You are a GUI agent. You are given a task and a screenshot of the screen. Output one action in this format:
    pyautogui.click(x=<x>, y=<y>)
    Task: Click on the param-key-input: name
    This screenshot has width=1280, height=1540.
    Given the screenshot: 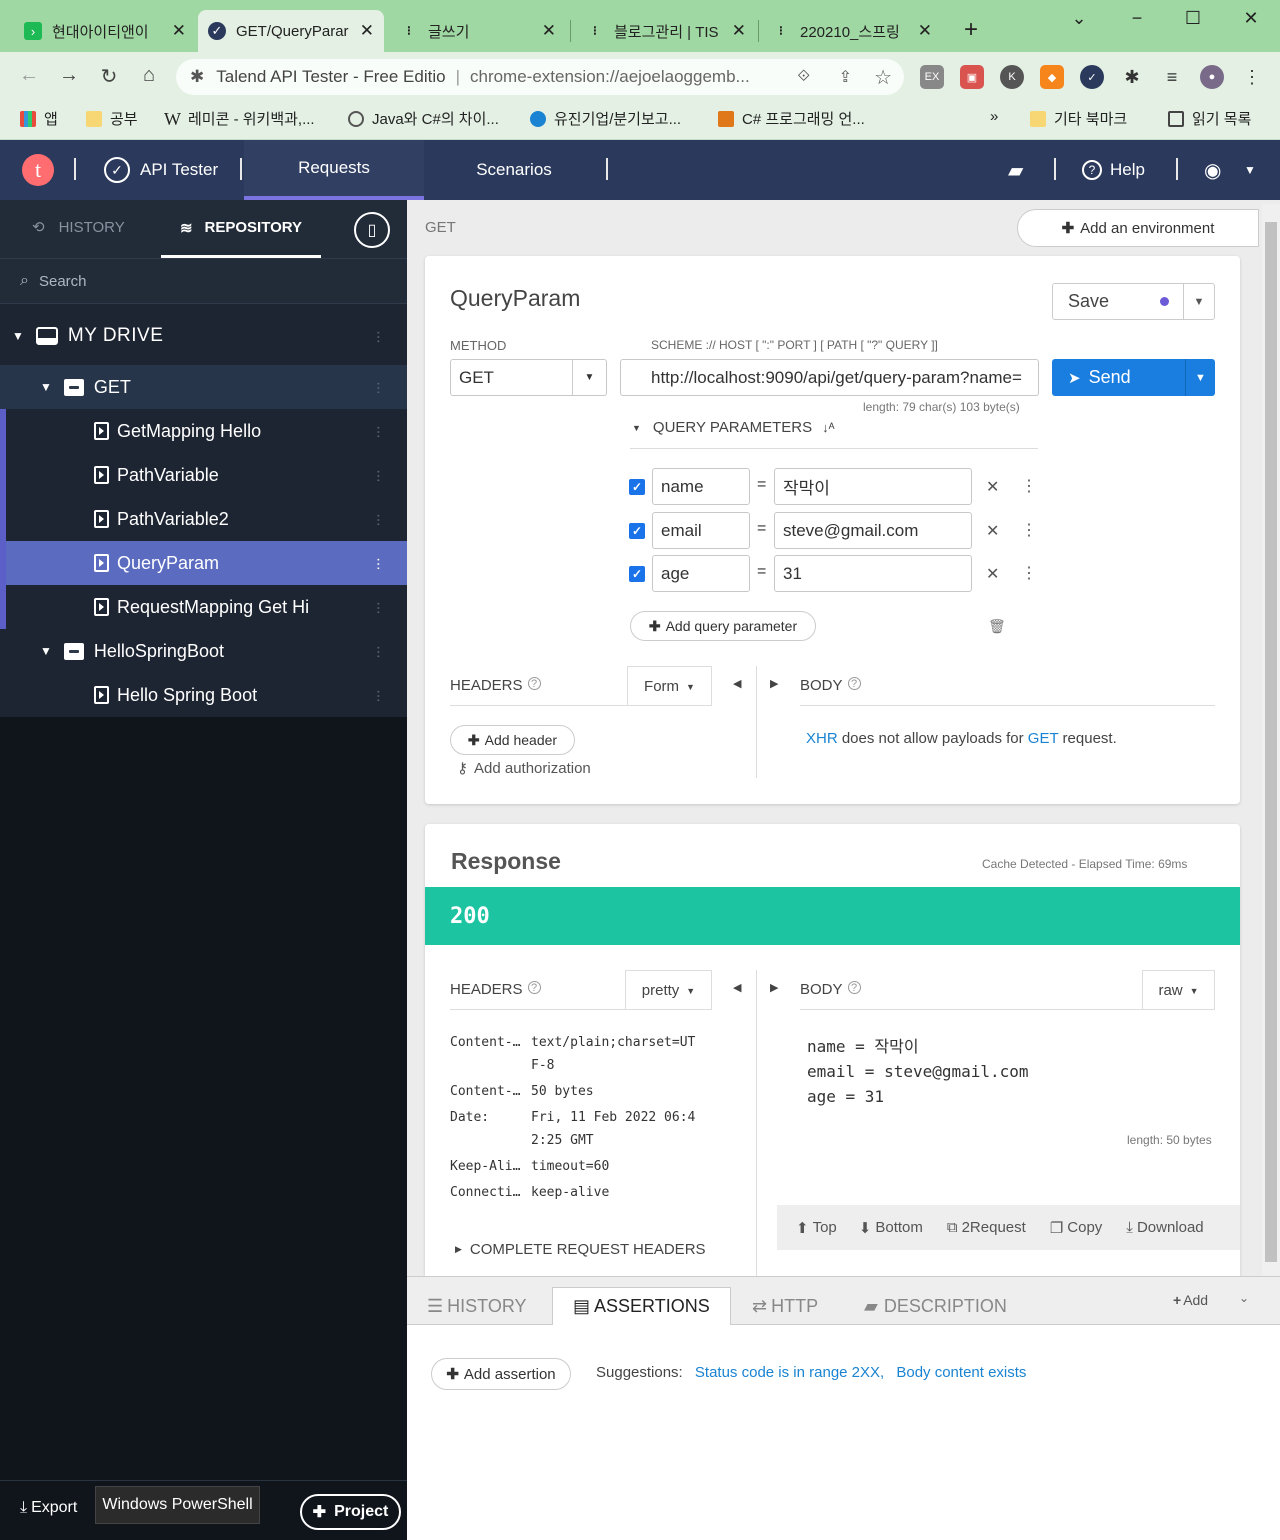 What is the action you would take?
    pyautogui.click(x=701, y=486)
    